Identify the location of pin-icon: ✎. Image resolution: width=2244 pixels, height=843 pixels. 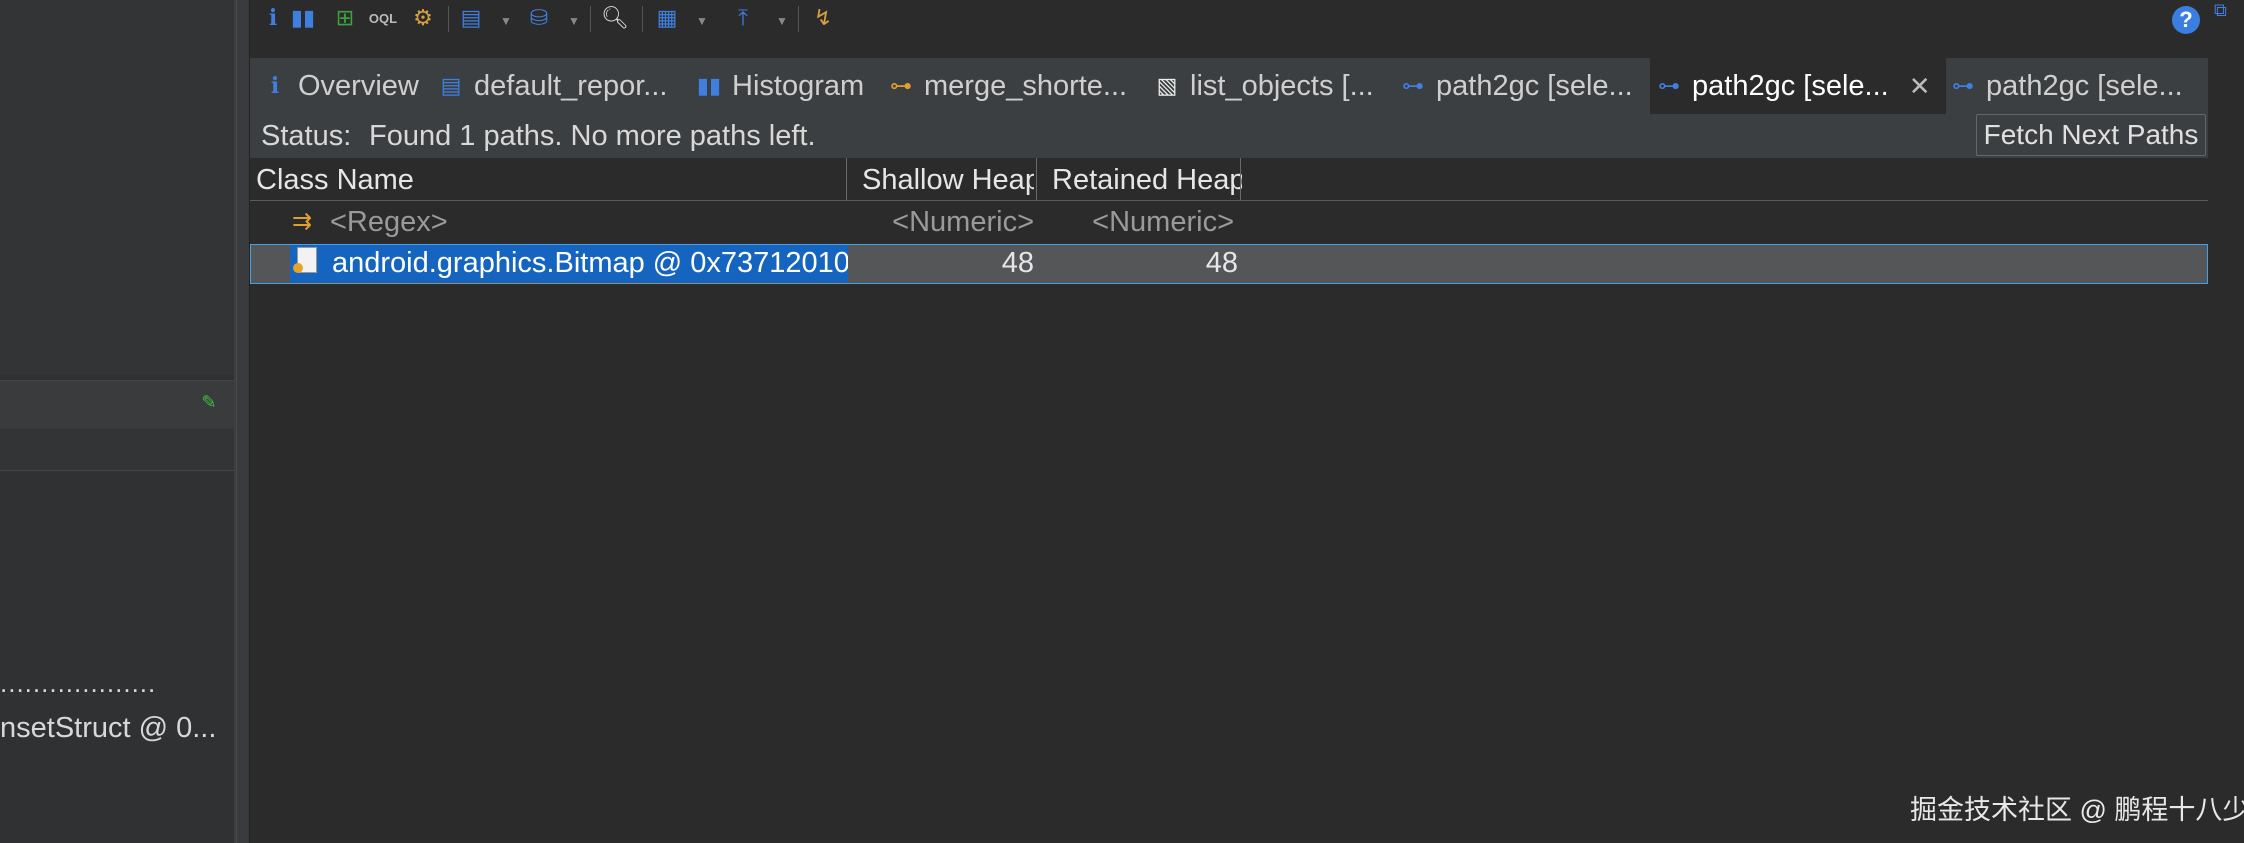
(209, 402).